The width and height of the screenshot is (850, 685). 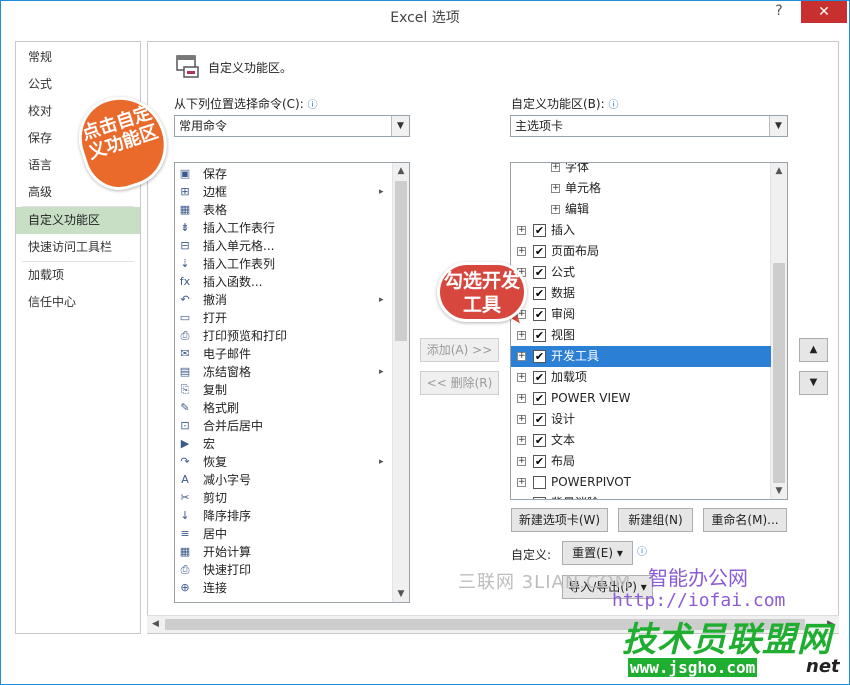 What do you see at coordinates (641, 170) in the screenshot?
I see `tree-item: + 字体` at bounding box center [641, 170].